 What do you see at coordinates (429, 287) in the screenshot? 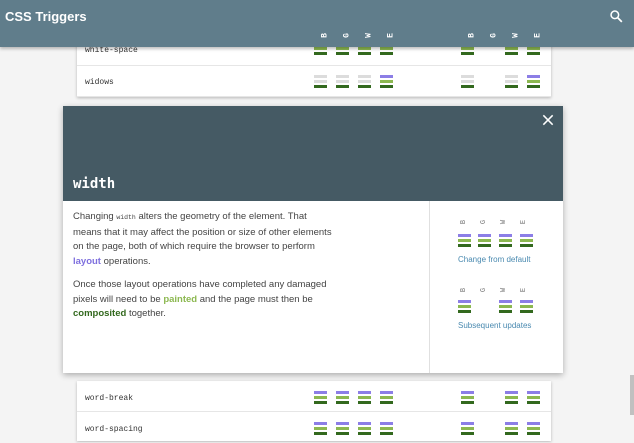
I see `divider` at bounding box center [429, 287].